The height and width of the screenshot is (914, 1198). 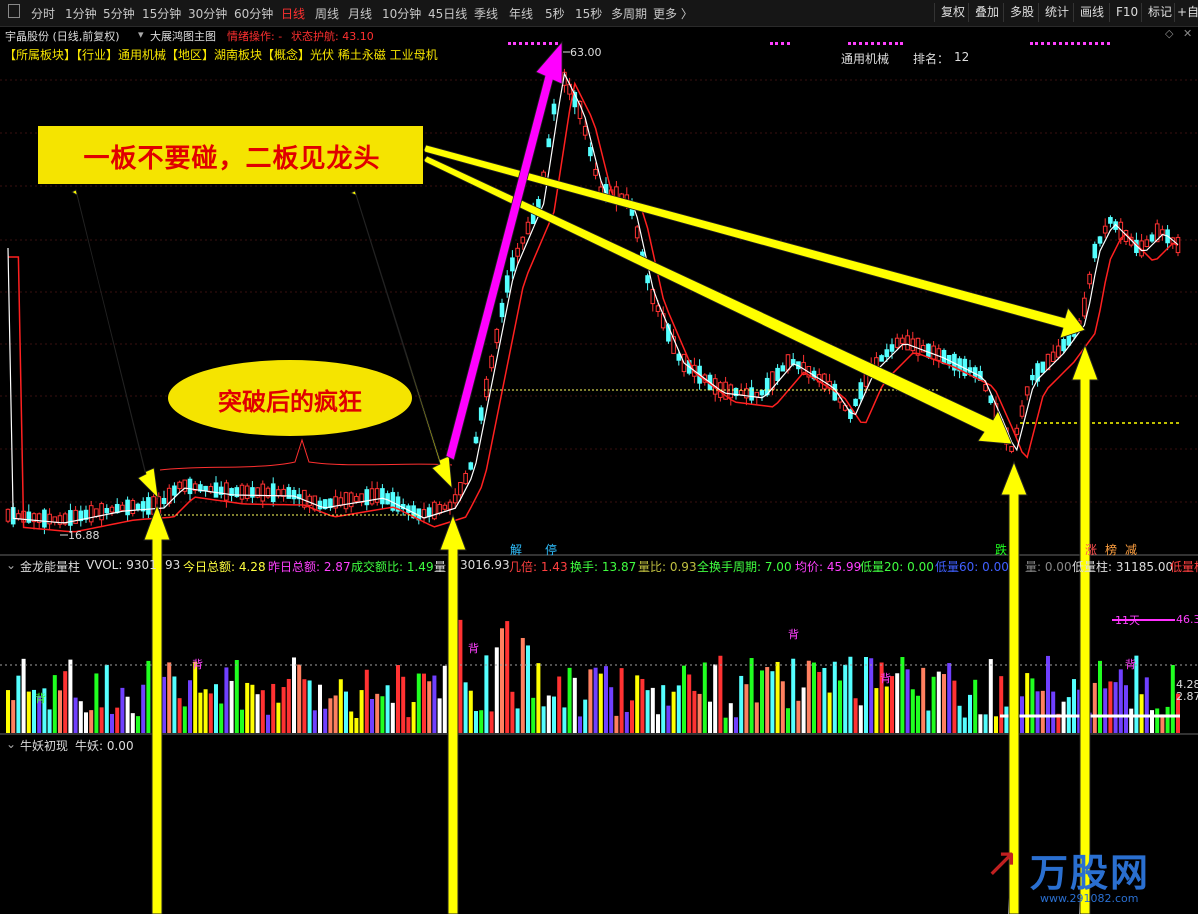 What do you see at coordinates (1184, 567) in the screenshot?
I see `low-tail: 低量柱` at bounding box center [1184, 567].